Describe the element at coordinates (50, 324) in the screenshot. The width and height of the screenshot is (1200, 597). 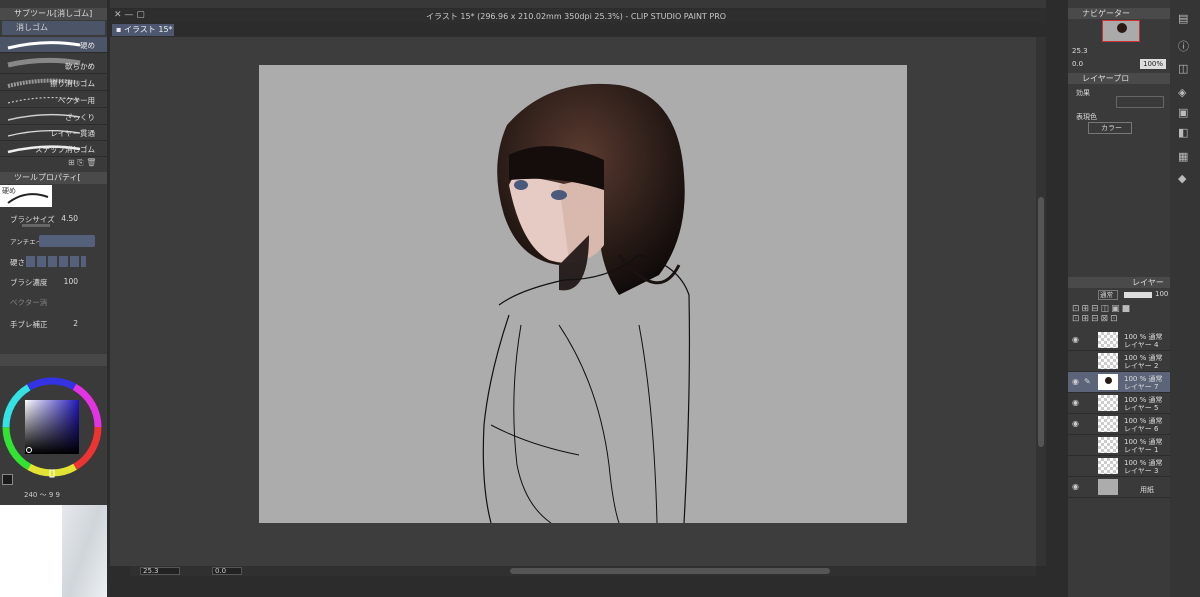
I see `stabilization-row: 手ブレ補正 2` at that location.